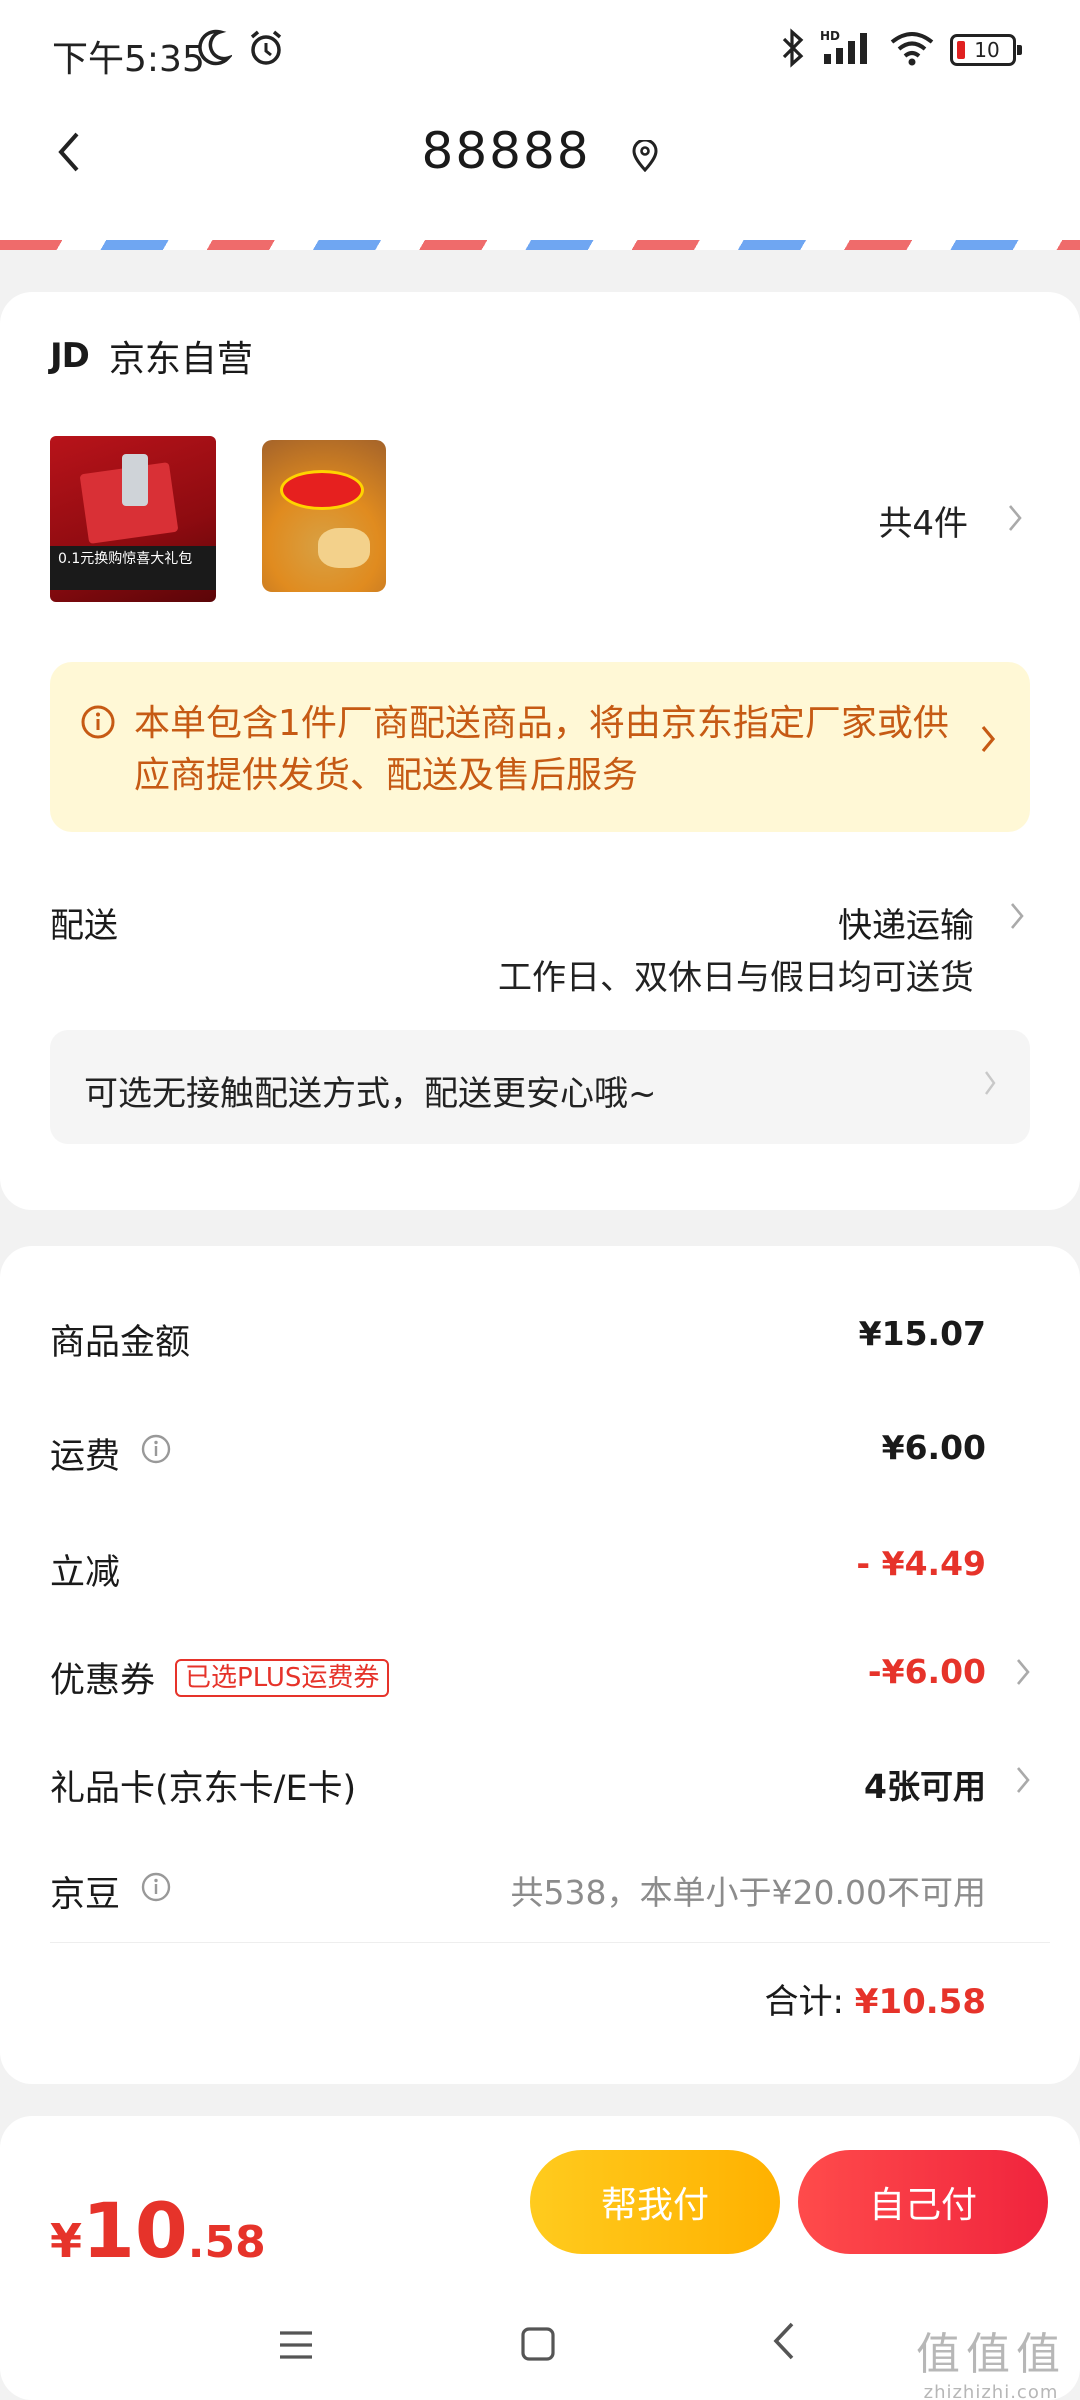  I want to click on moon-icon, so click(215, 50).